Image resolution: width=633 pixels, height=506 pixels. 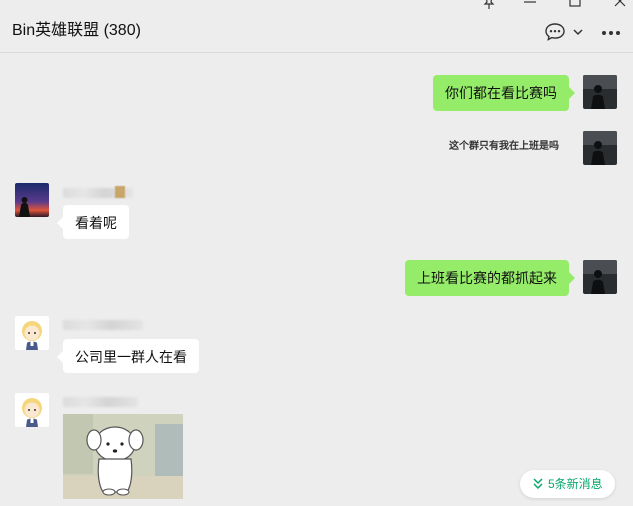 I want to click on message-text: 公司里一群人在看, so click(x=131, y=357).